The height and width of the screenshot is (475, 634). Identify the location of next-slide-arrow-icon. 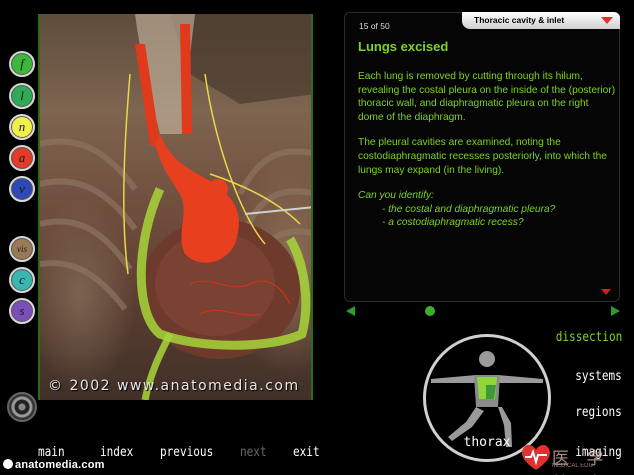
(615, 311).